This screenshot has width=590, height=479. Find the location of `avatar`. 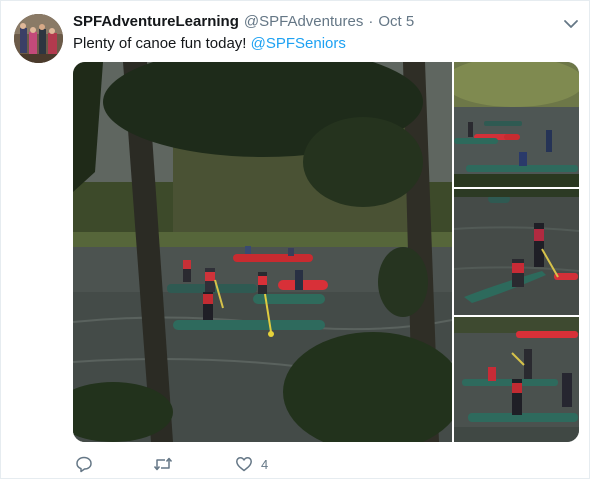

avatar is located at coordinates (38, 38).